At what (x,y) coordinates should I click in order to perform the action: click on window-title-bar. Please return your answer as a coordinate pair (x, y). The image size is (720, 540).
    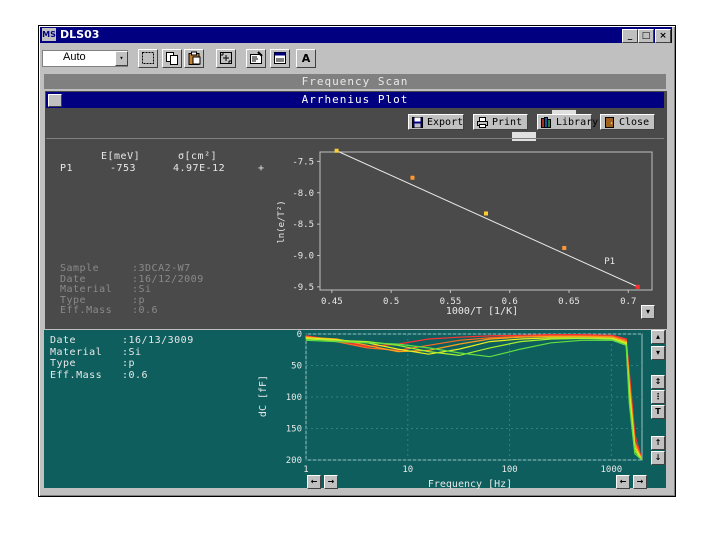
    Looking at the image, I should click on (356, 35).